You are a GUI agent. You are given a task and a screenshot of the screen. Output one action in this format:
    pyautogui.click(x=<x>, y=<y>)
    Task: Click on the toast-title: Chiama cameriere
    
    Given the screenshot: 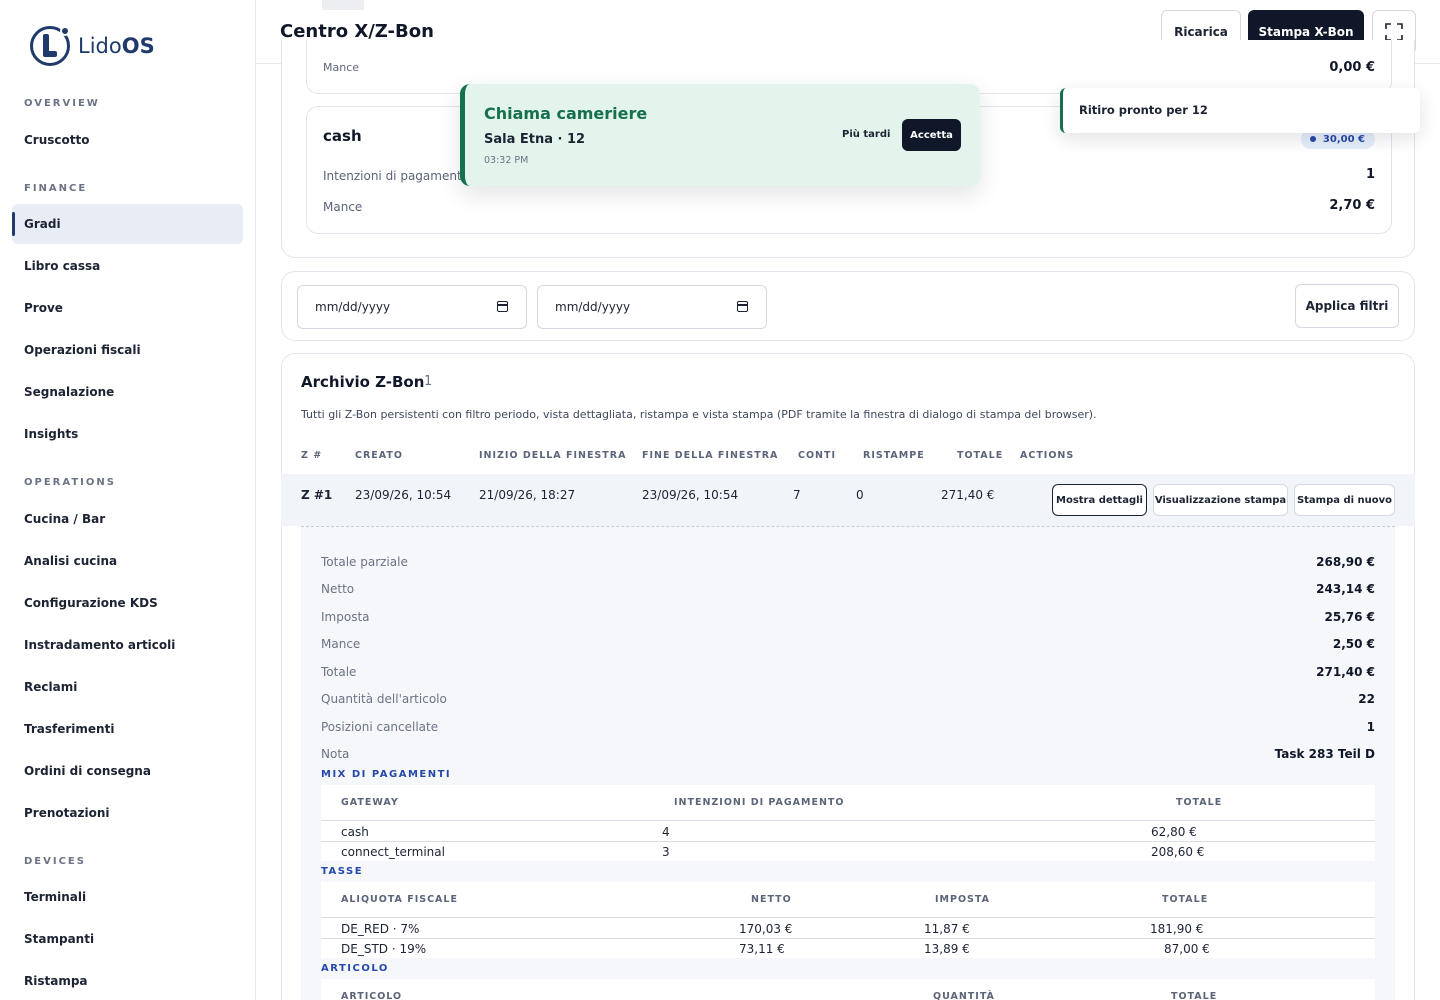 What is the action you would take?
    pyautogui.click(x=566, y=113)
    